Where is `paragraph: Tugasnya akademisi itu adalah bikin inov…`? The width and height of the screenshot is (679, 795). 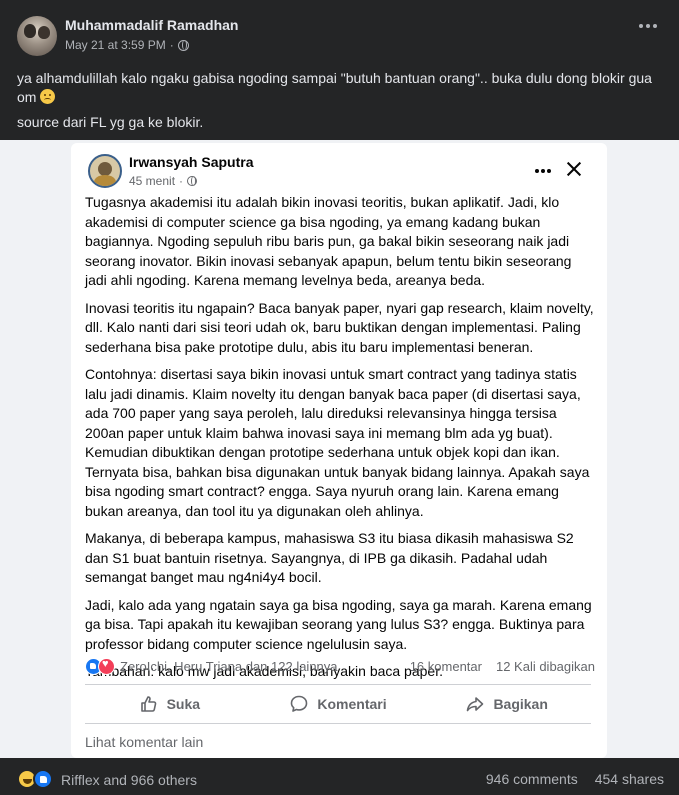 paragraph: Tugasnya akademisi itu adalah bikin inov… is located at coordinates (328, 241).